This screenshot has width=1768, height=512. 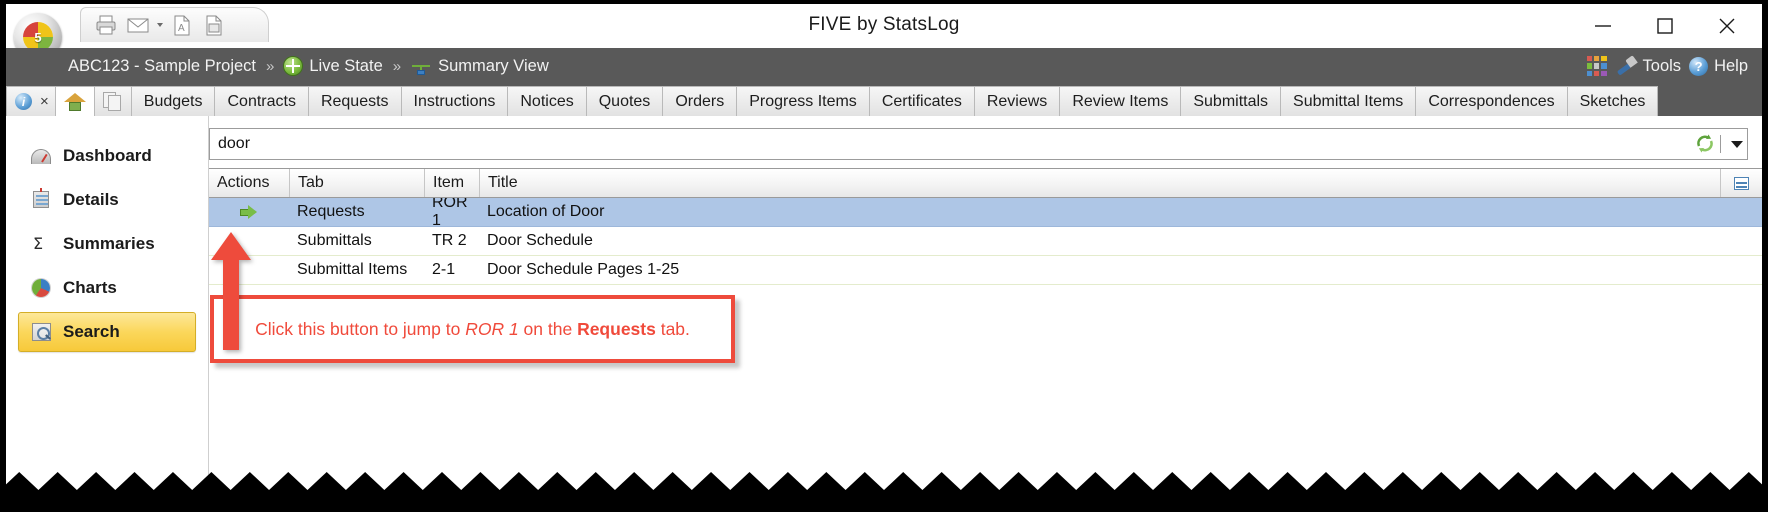 I want to click on header-right-cluster: Tools ? Help, so click(x=1667, y=66).